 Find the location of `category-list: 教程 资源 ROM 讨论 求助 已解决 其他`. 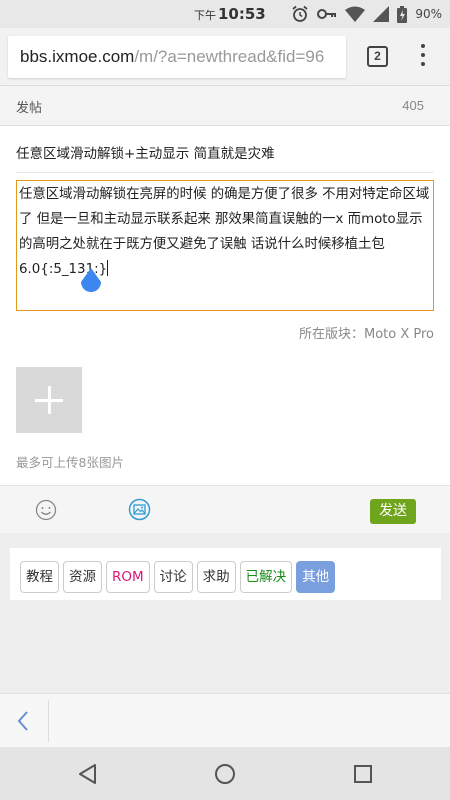

category-list: 教程 资源 ROM 讨论 求助 已解决 其他 is located at coordinates (178, 577).